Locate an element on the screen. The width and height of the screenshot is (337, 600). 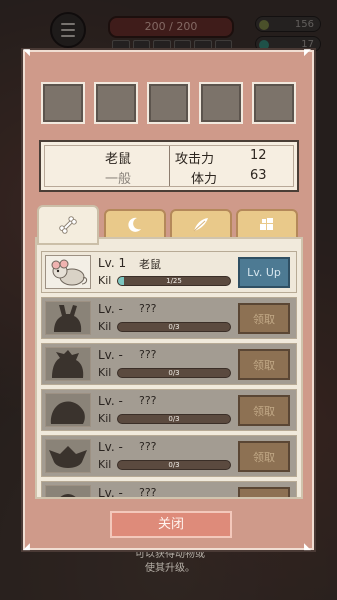
corner-ornament-icon: ◥ is located at coordinates (26, 53).